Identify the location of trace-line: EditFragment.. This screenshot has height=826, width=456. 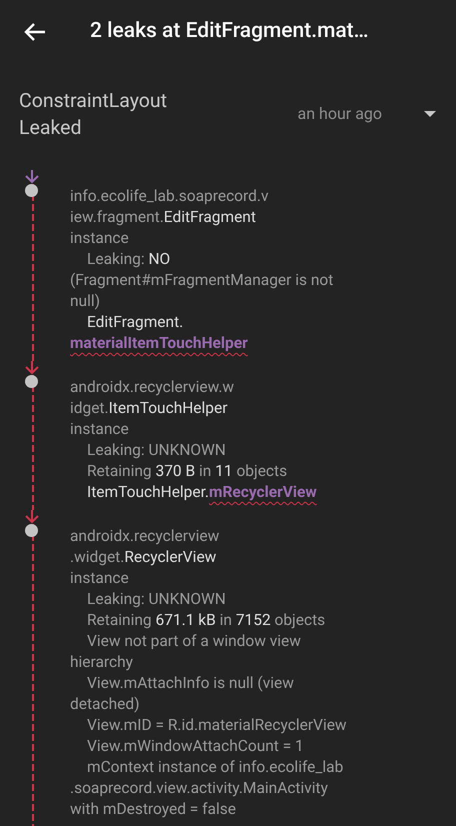
(135, 322).